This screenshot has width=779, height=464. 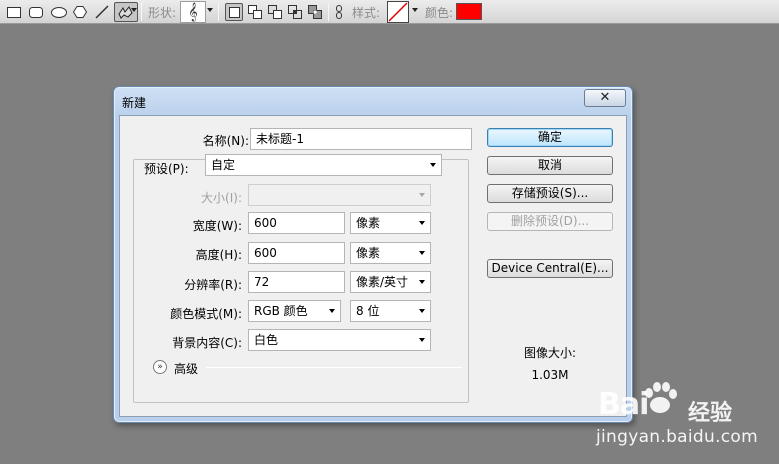 I want to click on polygon-tool-icon, so click(x=80, y=12).